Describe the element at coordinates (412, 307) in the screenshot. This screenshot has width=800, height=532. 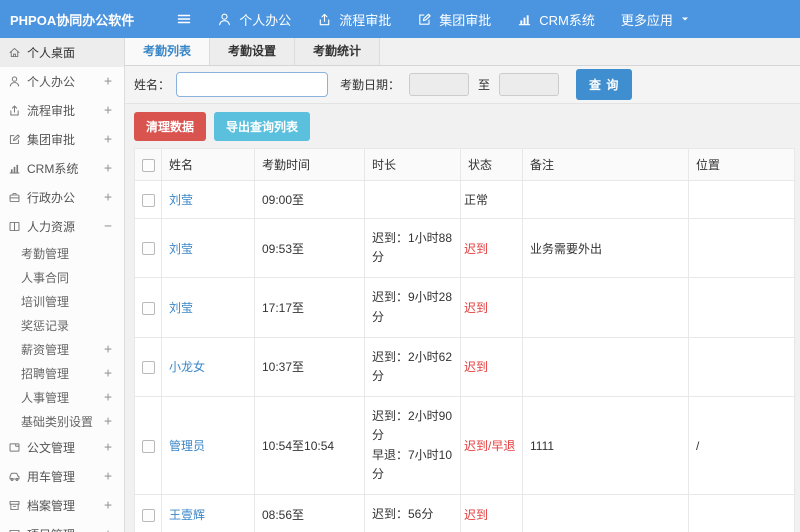
I see `cell-duration: 迟到：9小时28分` at that location.